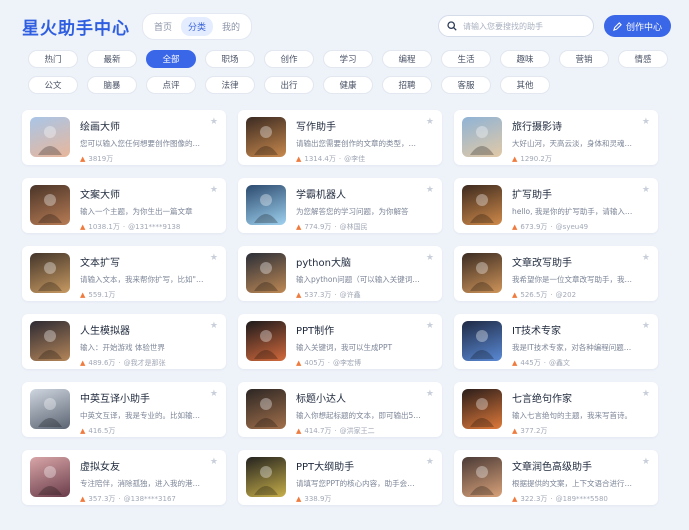 This screenshot has height=530, width=689. I want to click on usage-count: 357.3万, so click(102, 499).